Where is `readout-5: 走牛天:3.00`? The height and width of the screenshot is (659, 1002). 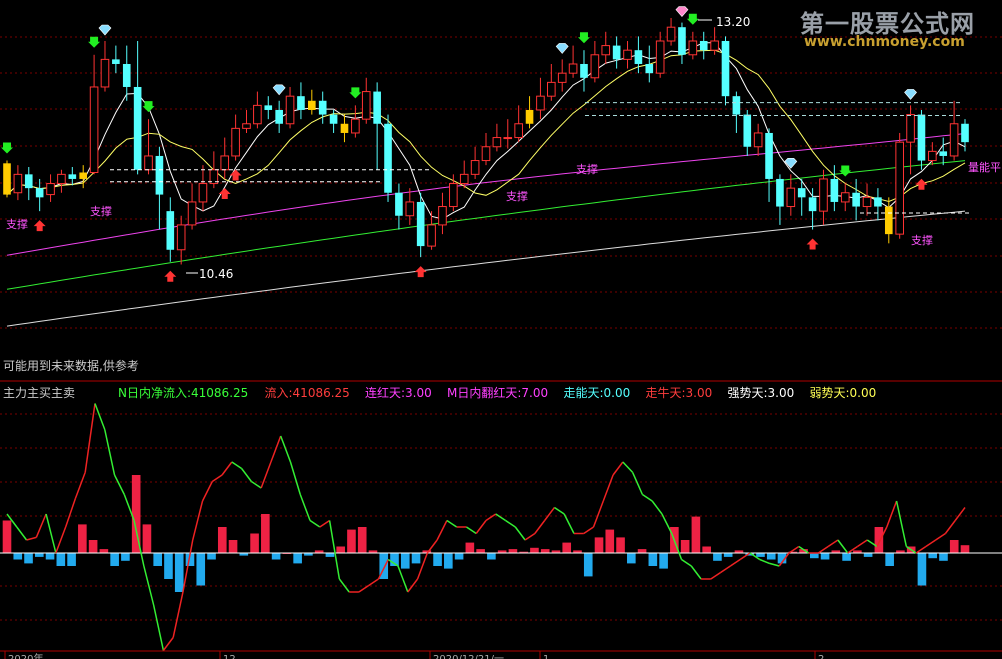
readout-5: 走牛天:3.00 is located at coordinates (679, 392).